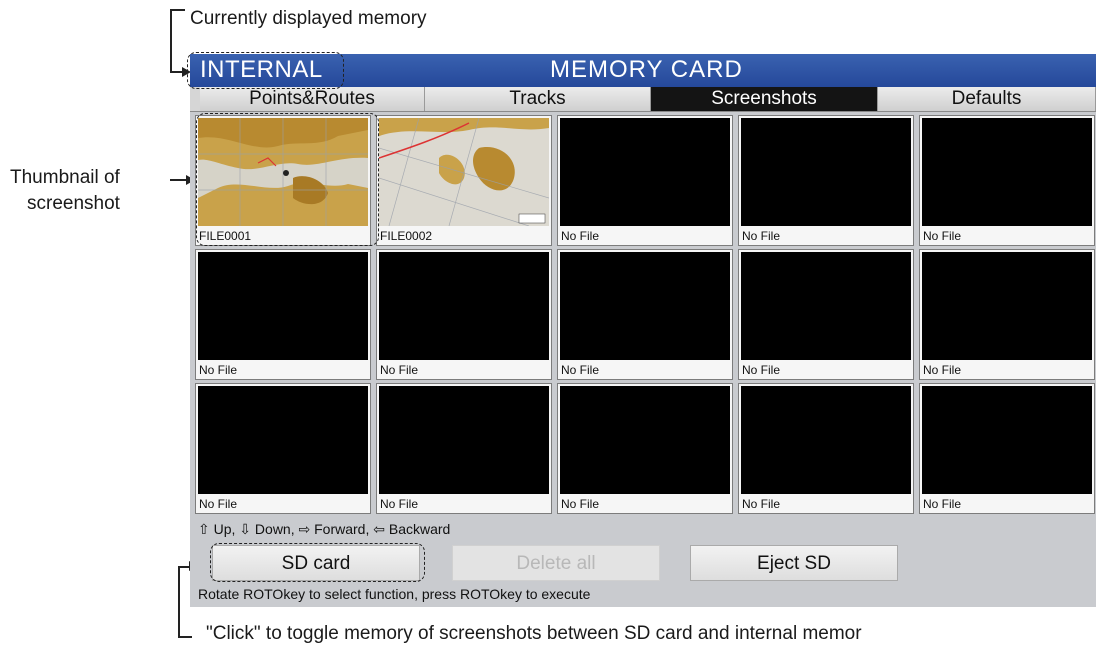 This screenshot has width=1096, height=651. What do you see at coordinates (538, 99) in the screenshot?
I see `tab-tracks: Tracks` at bounding box center [538, 99].